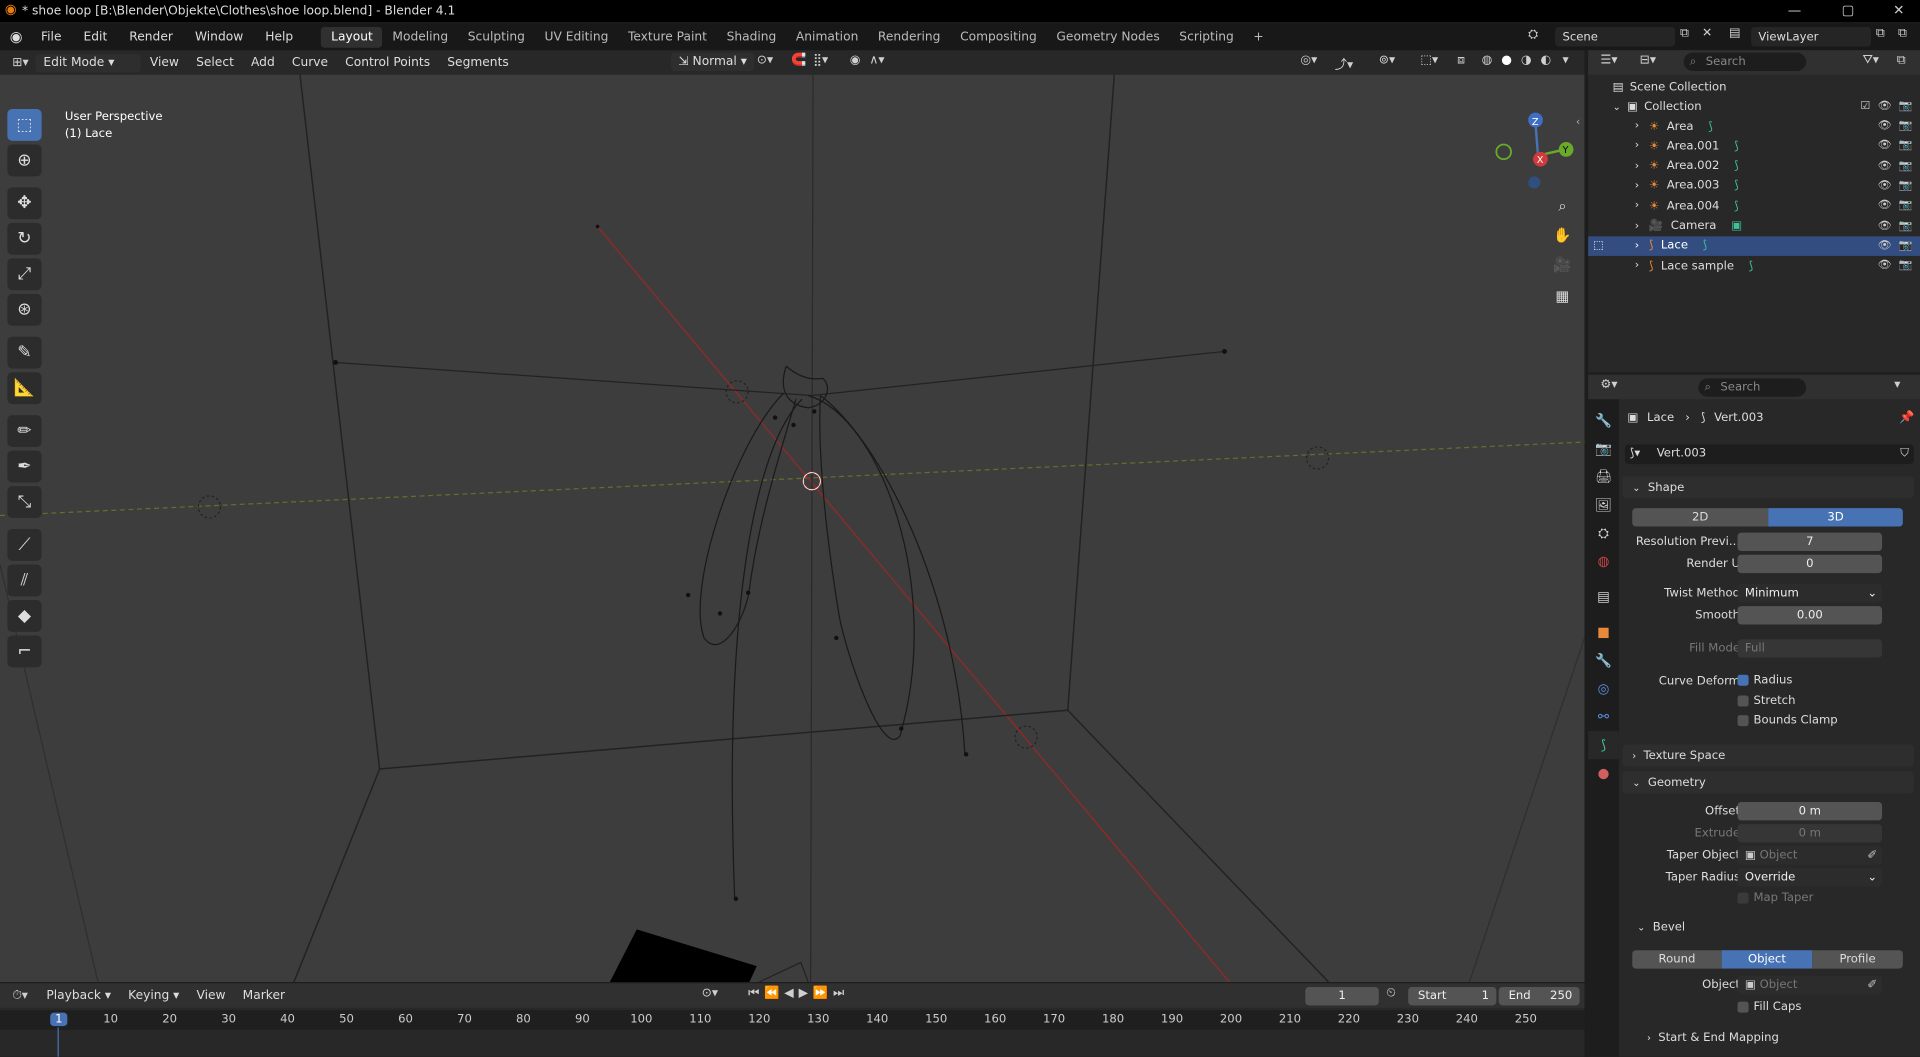 This screenshot has width=1920, height=1057. What do you see at coordinates (1603, 505) in the screenshot?
I see `tab-view-layer: 🖼` at bounding box center [1603, 505].